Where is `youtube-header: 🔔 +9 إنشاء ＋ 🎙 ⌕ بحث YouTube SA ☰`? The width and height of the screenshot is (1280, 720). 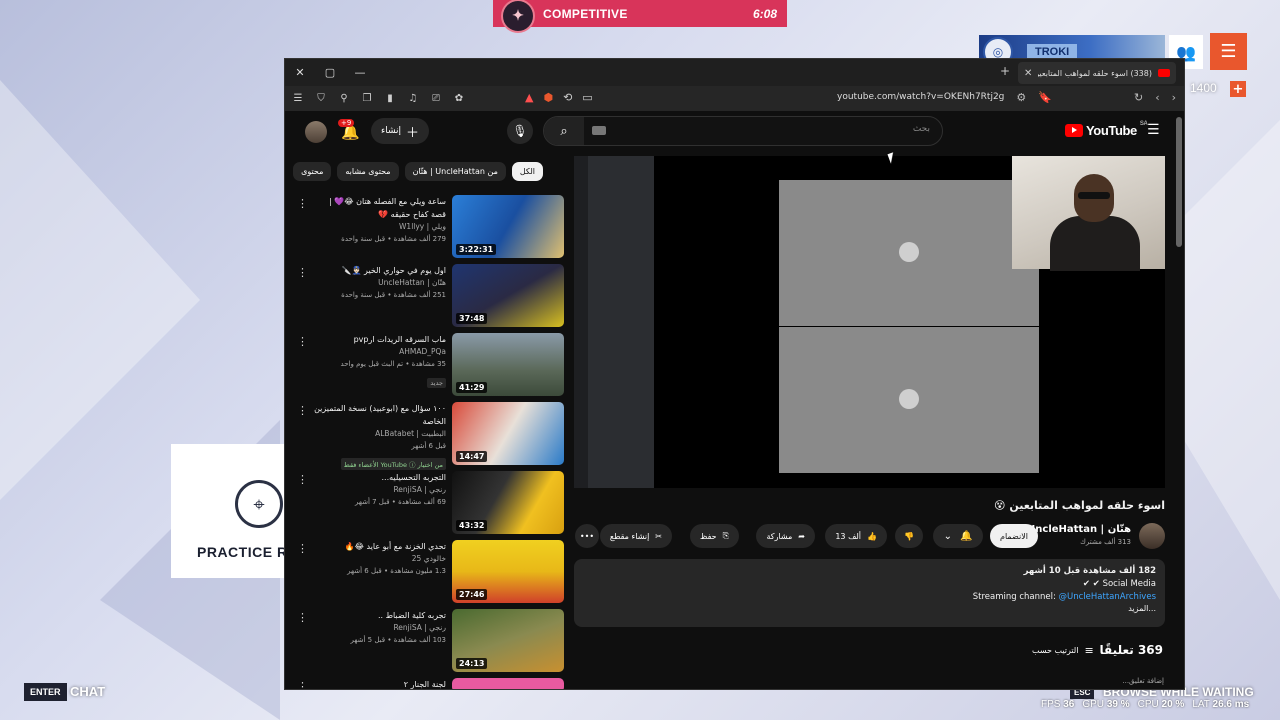
youtube-header: 🔔 +9 إنشاء ＋ 🎙 ⌕ بحث YouTube SA ☰ is located at coordinates (734, 133).